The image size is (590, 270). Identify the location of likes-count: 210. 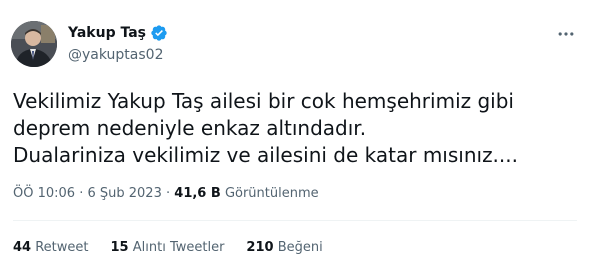
(260, 247).